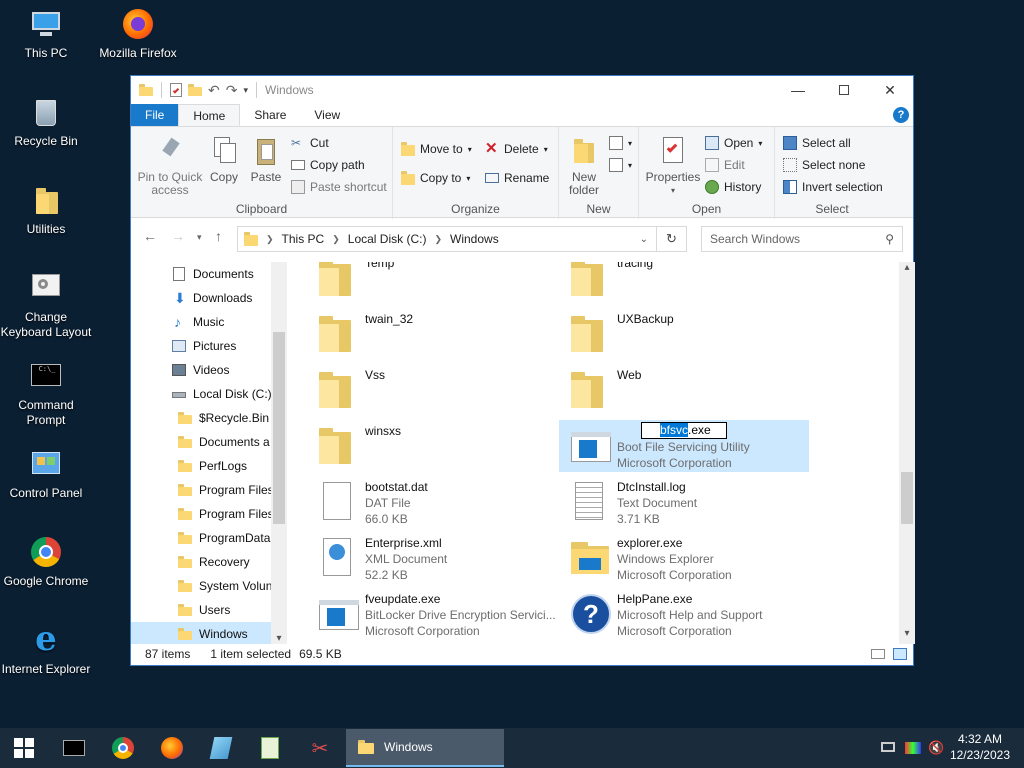  Describe the element at coordinates (900, 654) in the screenshot. I see `large-icons-view-icon` at that location.